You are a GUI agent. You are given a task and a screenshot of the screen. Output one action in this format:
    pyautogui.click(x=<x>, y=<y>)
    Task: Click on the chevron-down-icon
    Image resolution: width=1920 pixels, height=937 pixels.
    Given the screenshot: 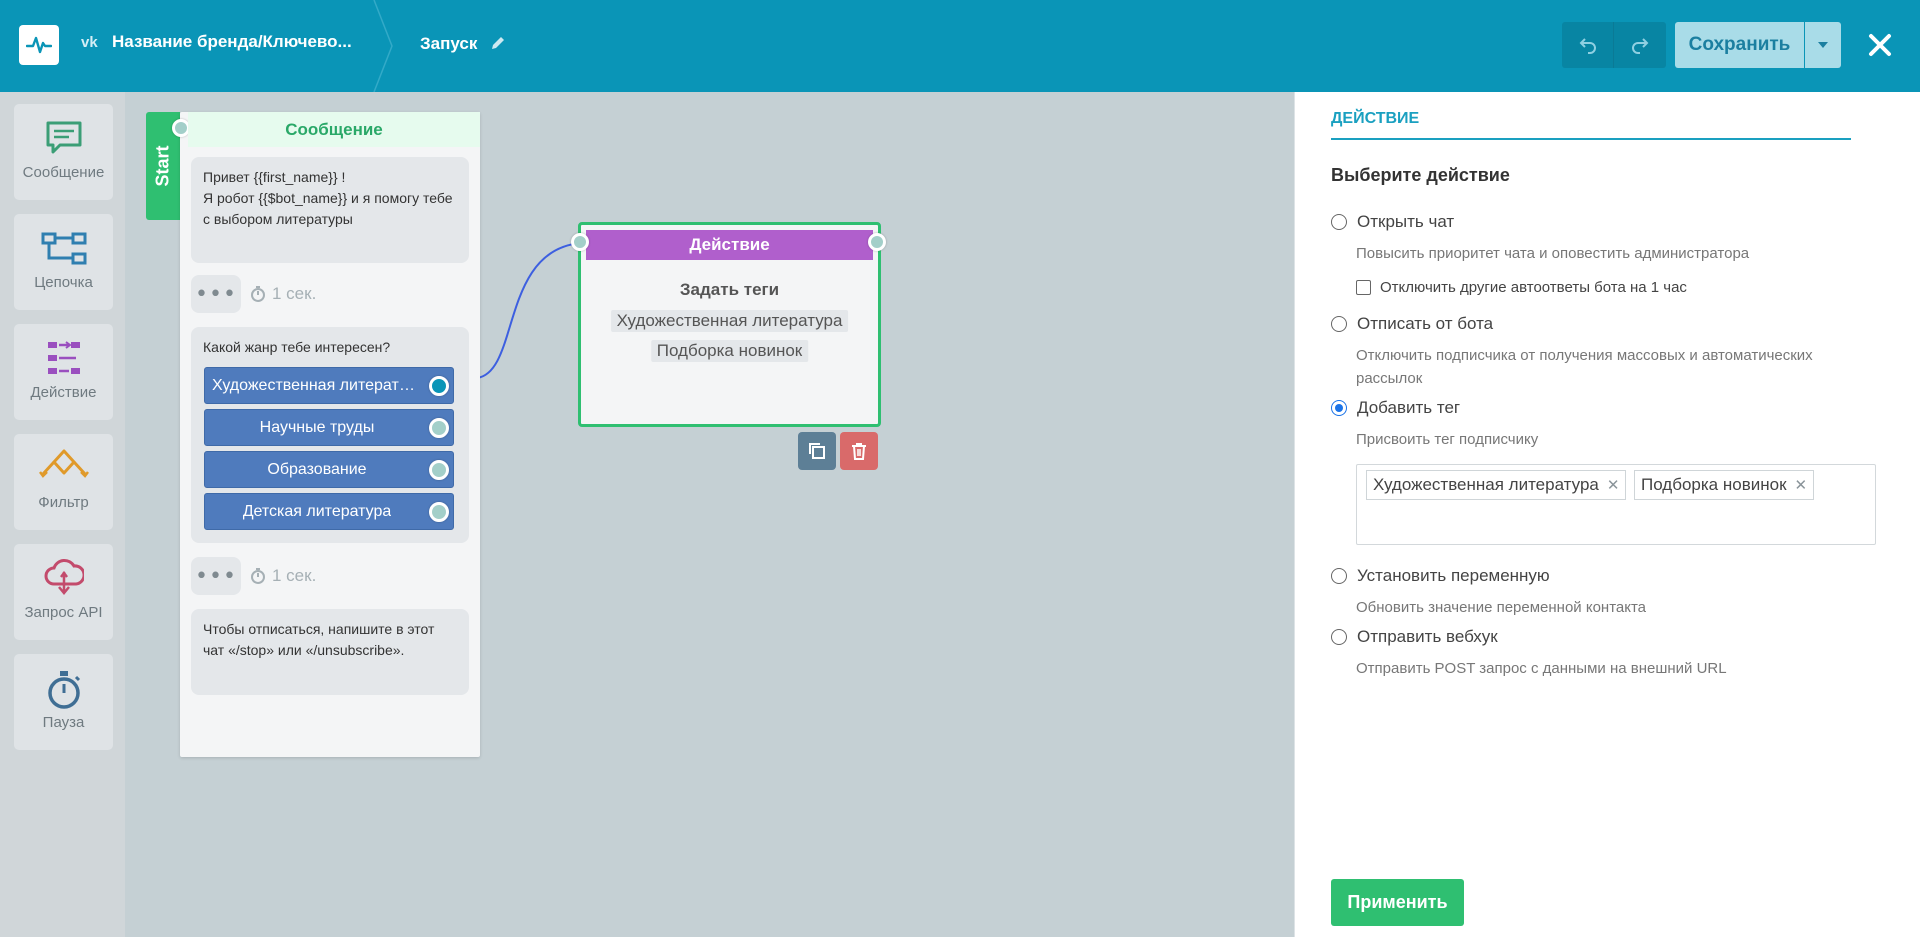 What is the action you would take?
    pyautogui.click(x=1823, y=45)
    